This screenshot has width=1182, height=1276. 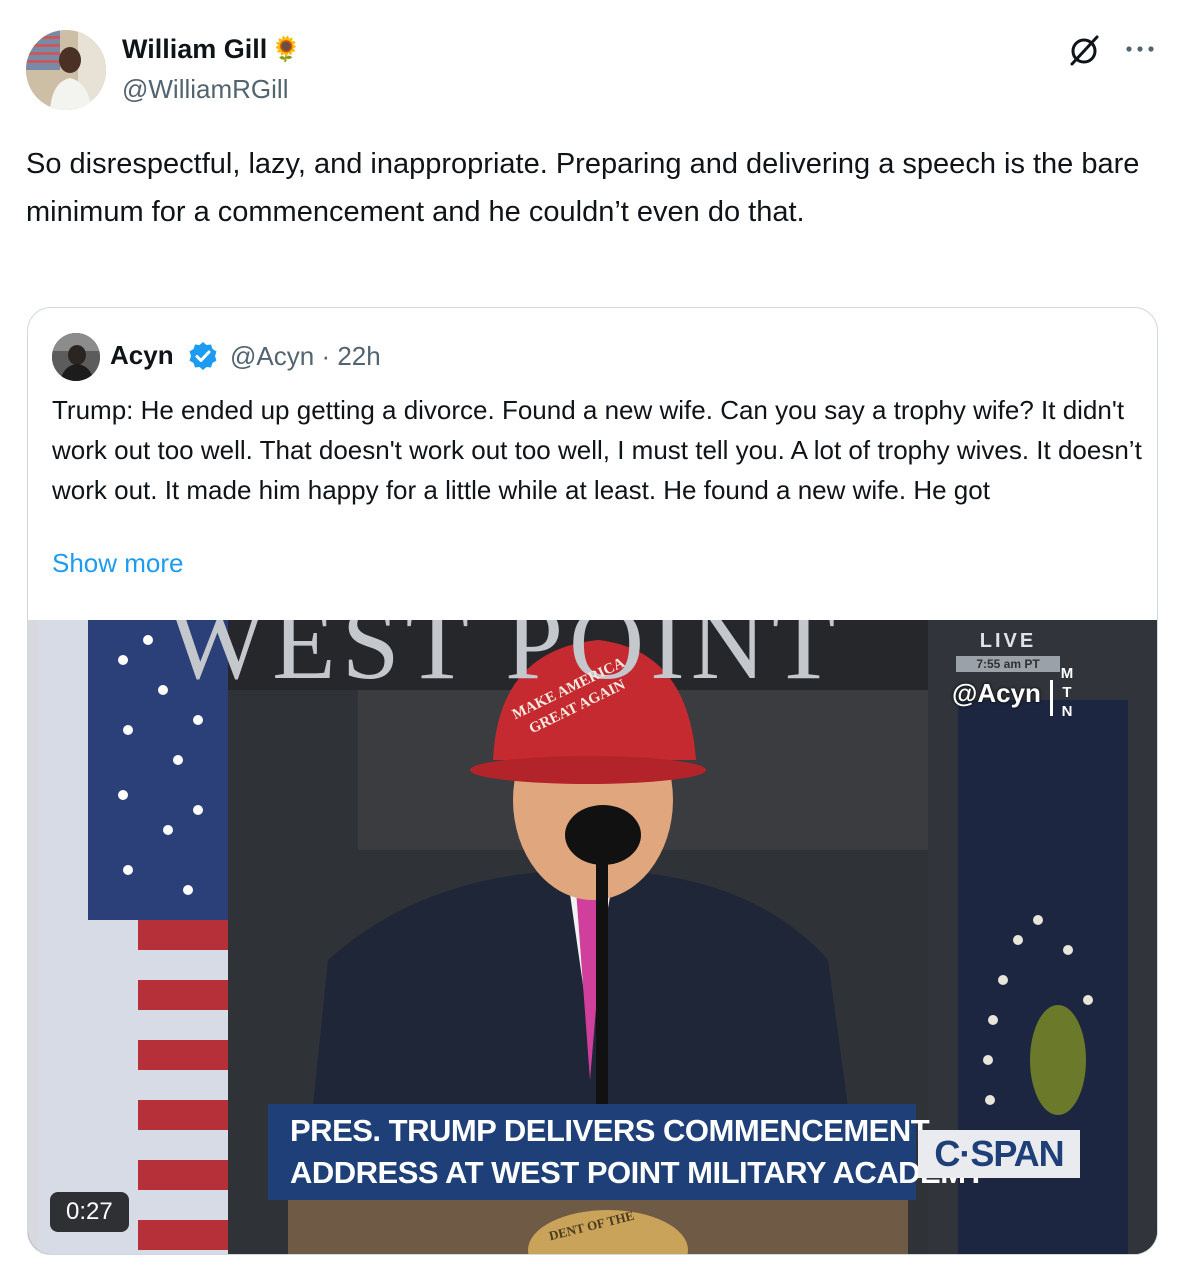 I want to click on quoted-author-avatar, so click(x=76, y=357).